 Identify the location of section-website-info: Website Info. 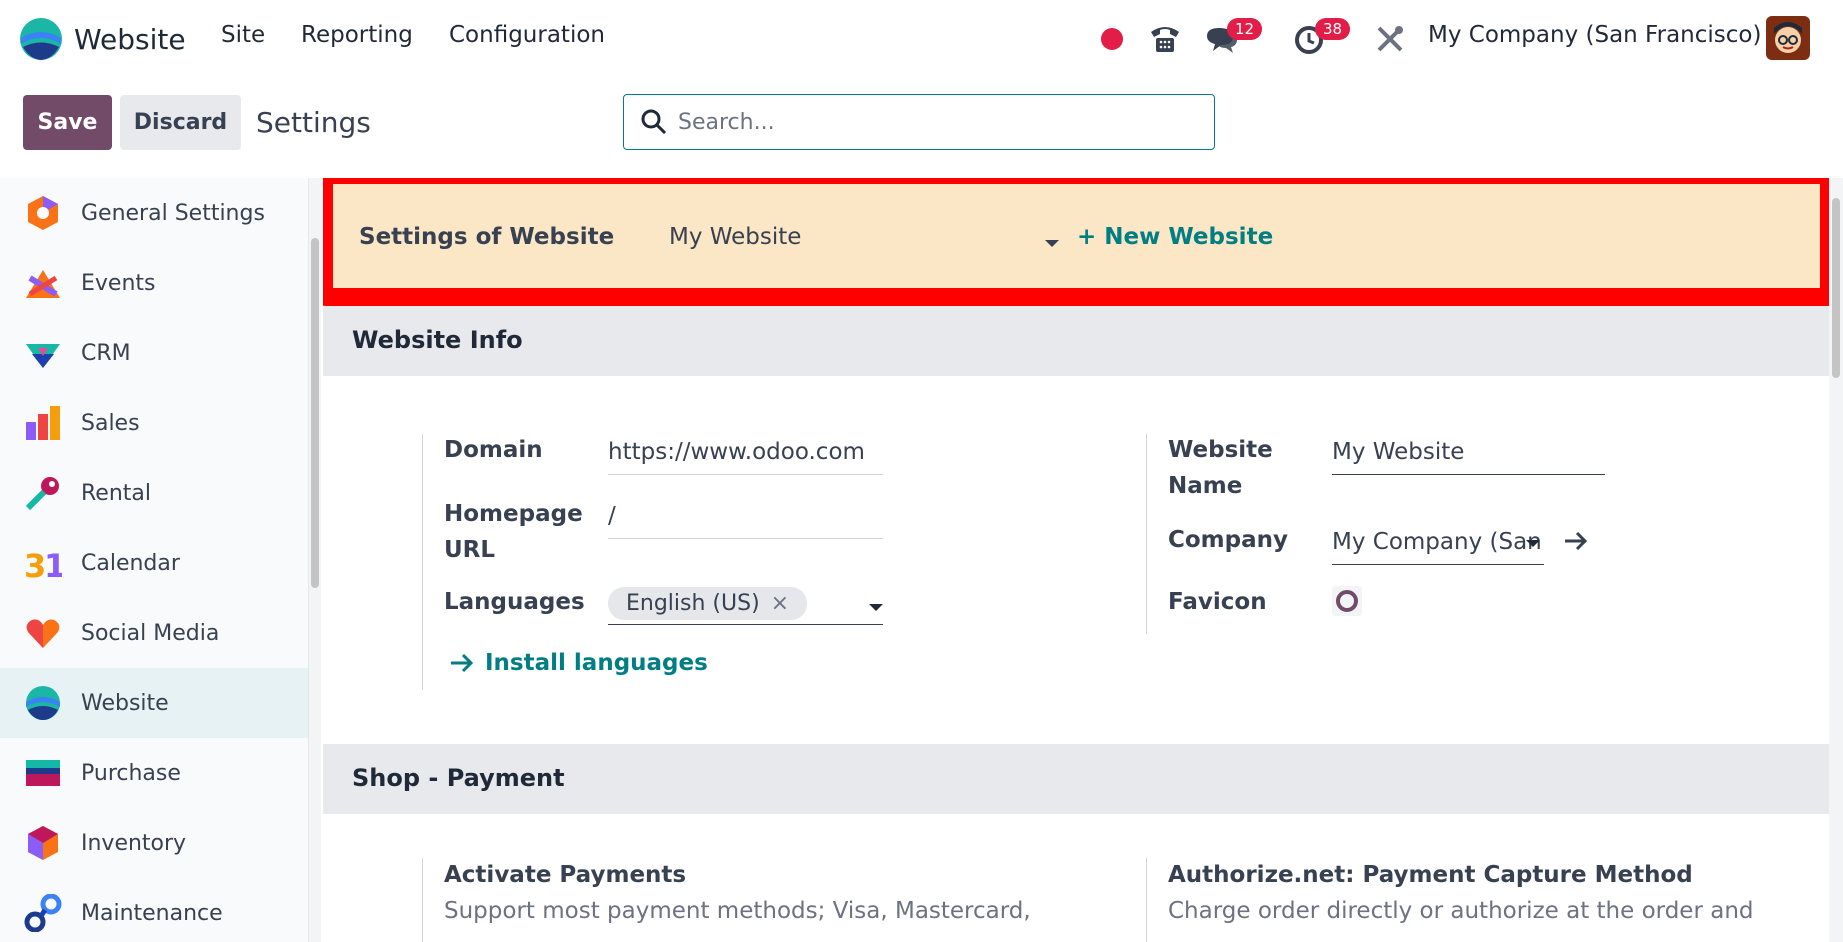
(1076, 341).